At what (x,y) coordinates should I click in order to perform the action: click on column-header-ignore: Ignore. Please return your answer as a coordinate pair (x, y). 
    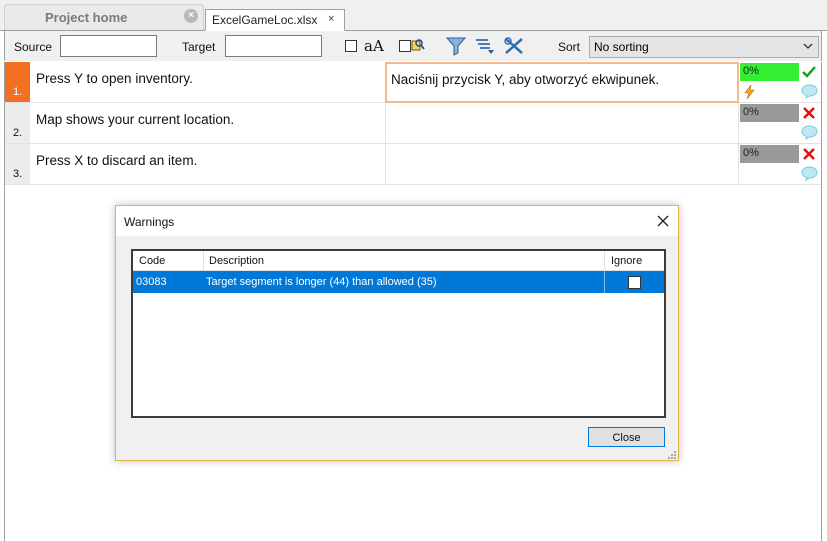
    Looking at the image, I should click on (634, 261).